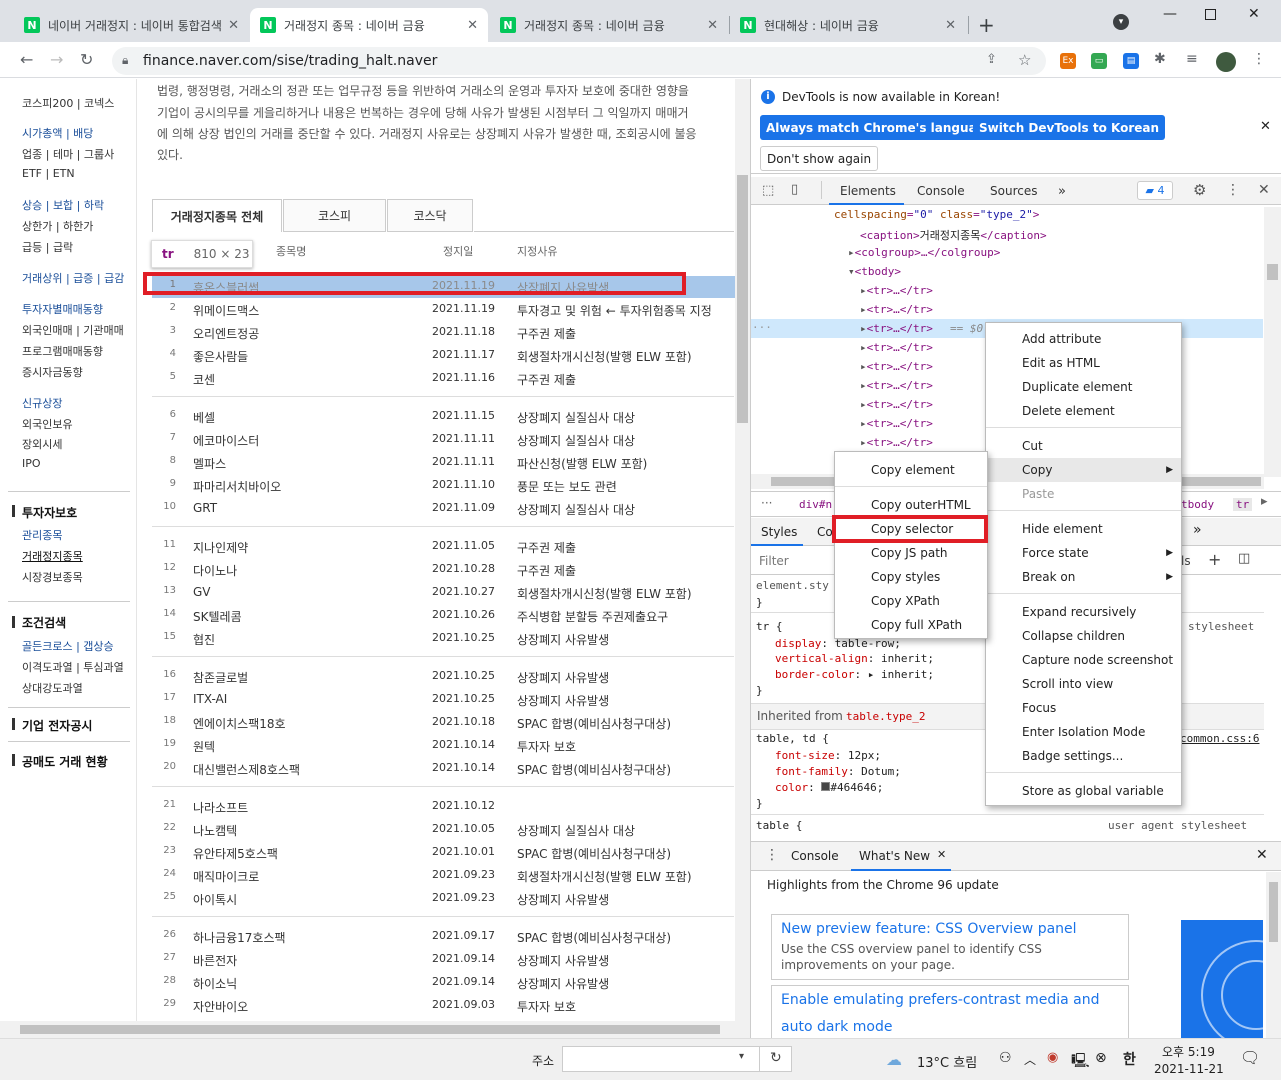  Describe the element at coordinates (204, 639) in the screenshot. I see `stock-name-link: 협진` at that location.